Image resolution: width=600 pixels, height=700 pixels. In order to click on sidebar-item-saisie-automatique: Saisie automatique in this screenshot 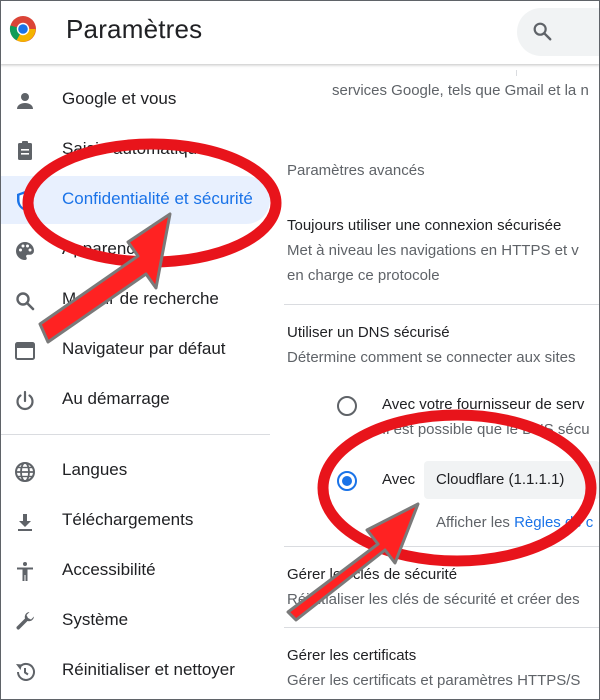, I will do `click(135, 150)`.